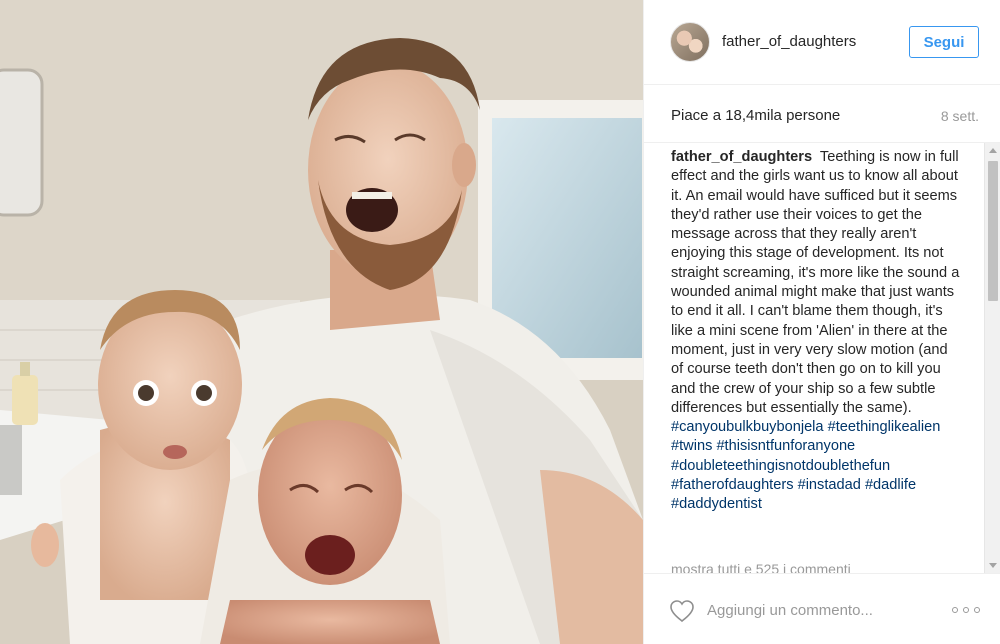 The height and width of the screenshot is (644, 1000). I want to click on post-timestamp: 8 sett., so click(960, 116).